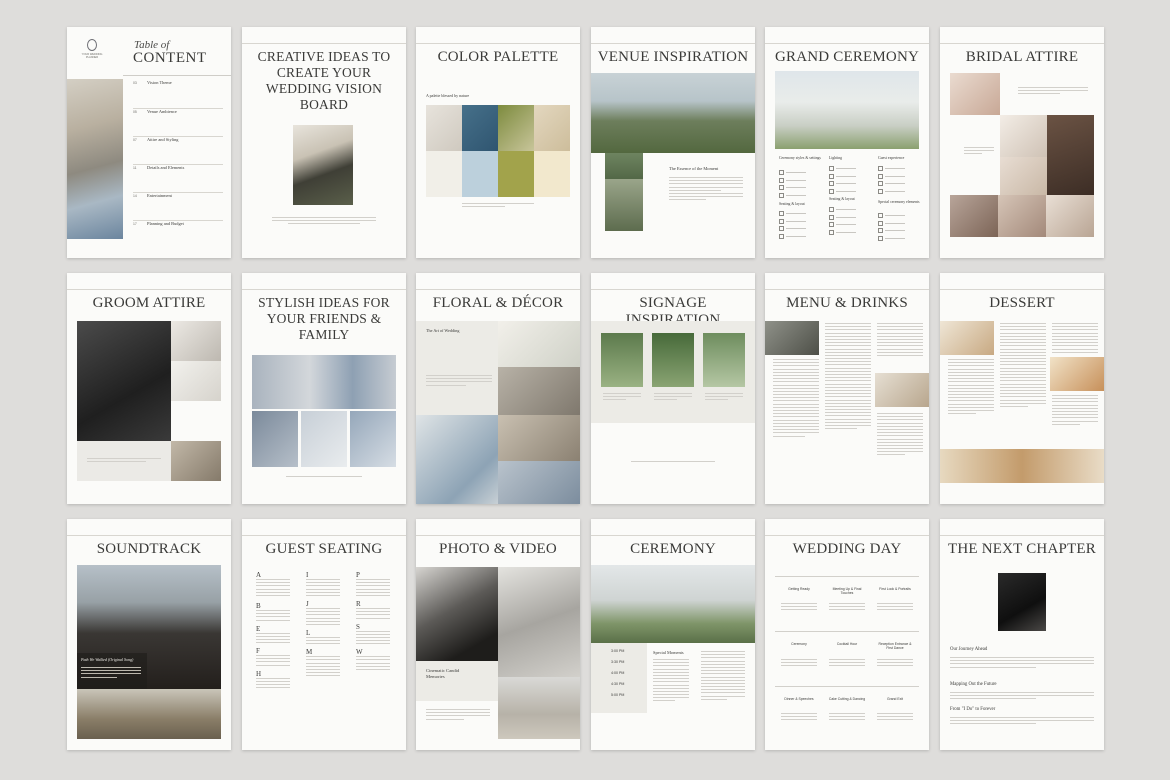 The image size is (1170, 780). What do you see at coordinates (457, 368) in the screenshot?
I see `floral-text-block` at bounding box center [457, 368].